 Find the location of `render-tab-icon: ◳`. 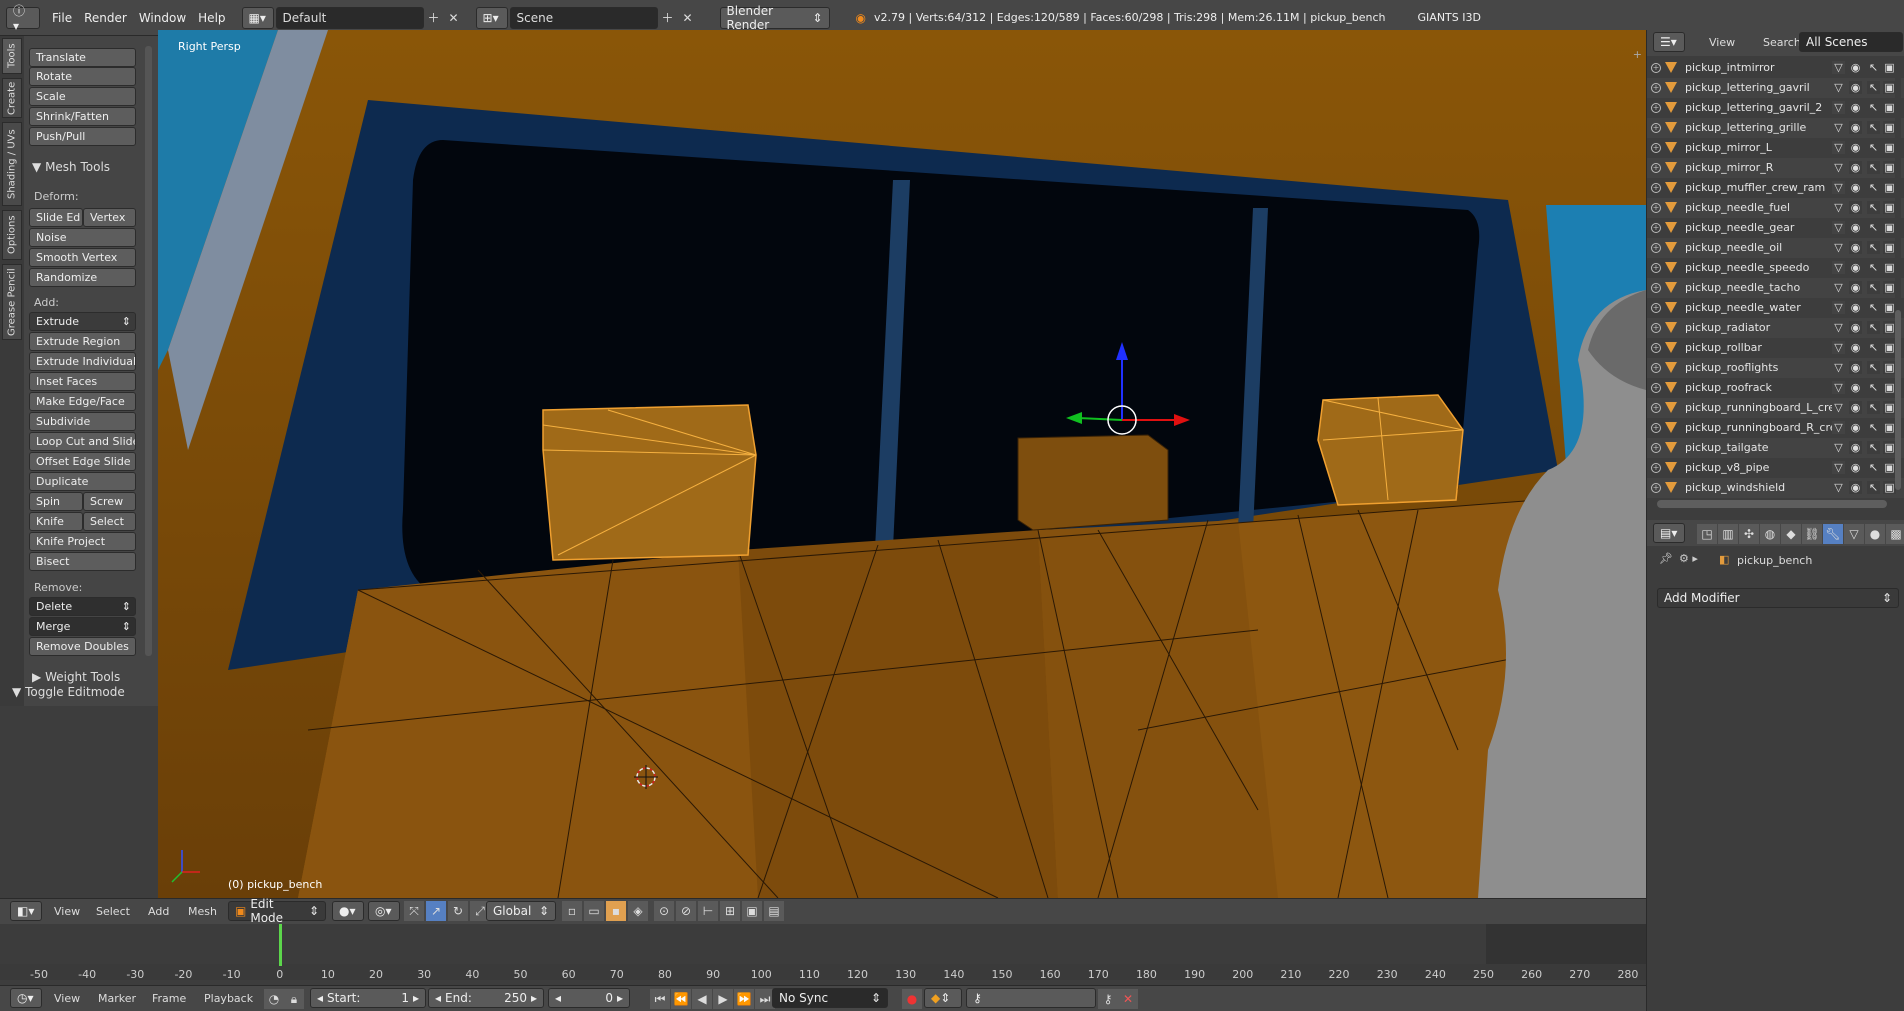

render-tab-icon: ◳ is located at coordinates (1707, 534).